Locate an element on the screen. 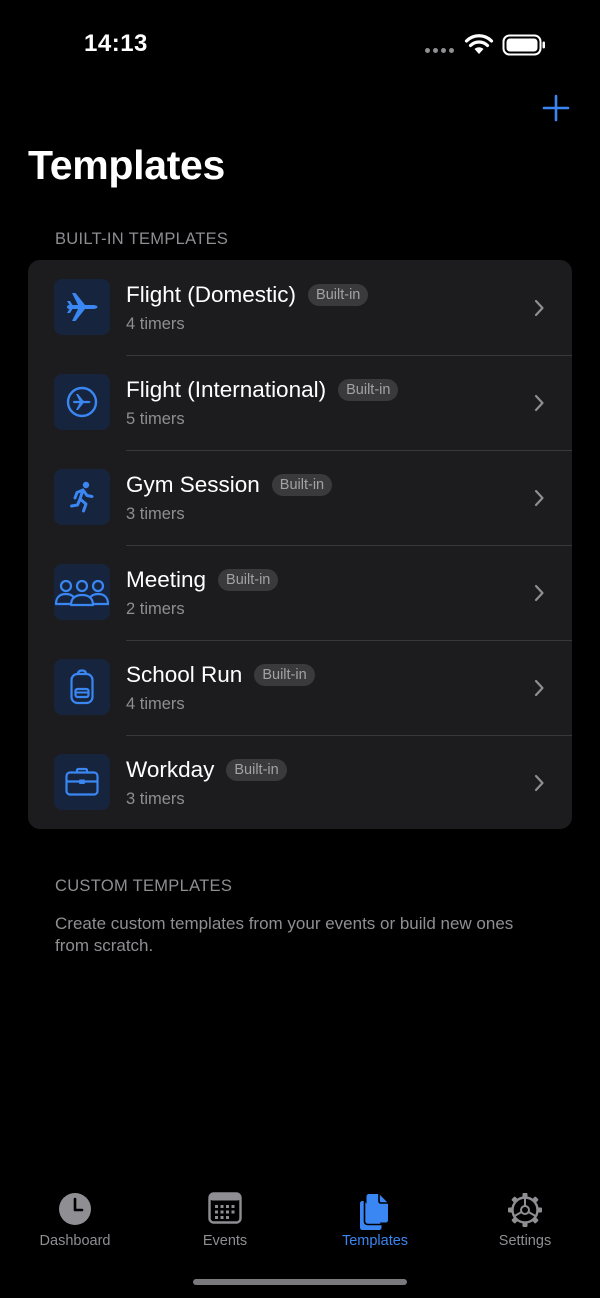 This screenshot has width=600, height=1298. tab-settings: Settings is located at coordinates (525, 1220).